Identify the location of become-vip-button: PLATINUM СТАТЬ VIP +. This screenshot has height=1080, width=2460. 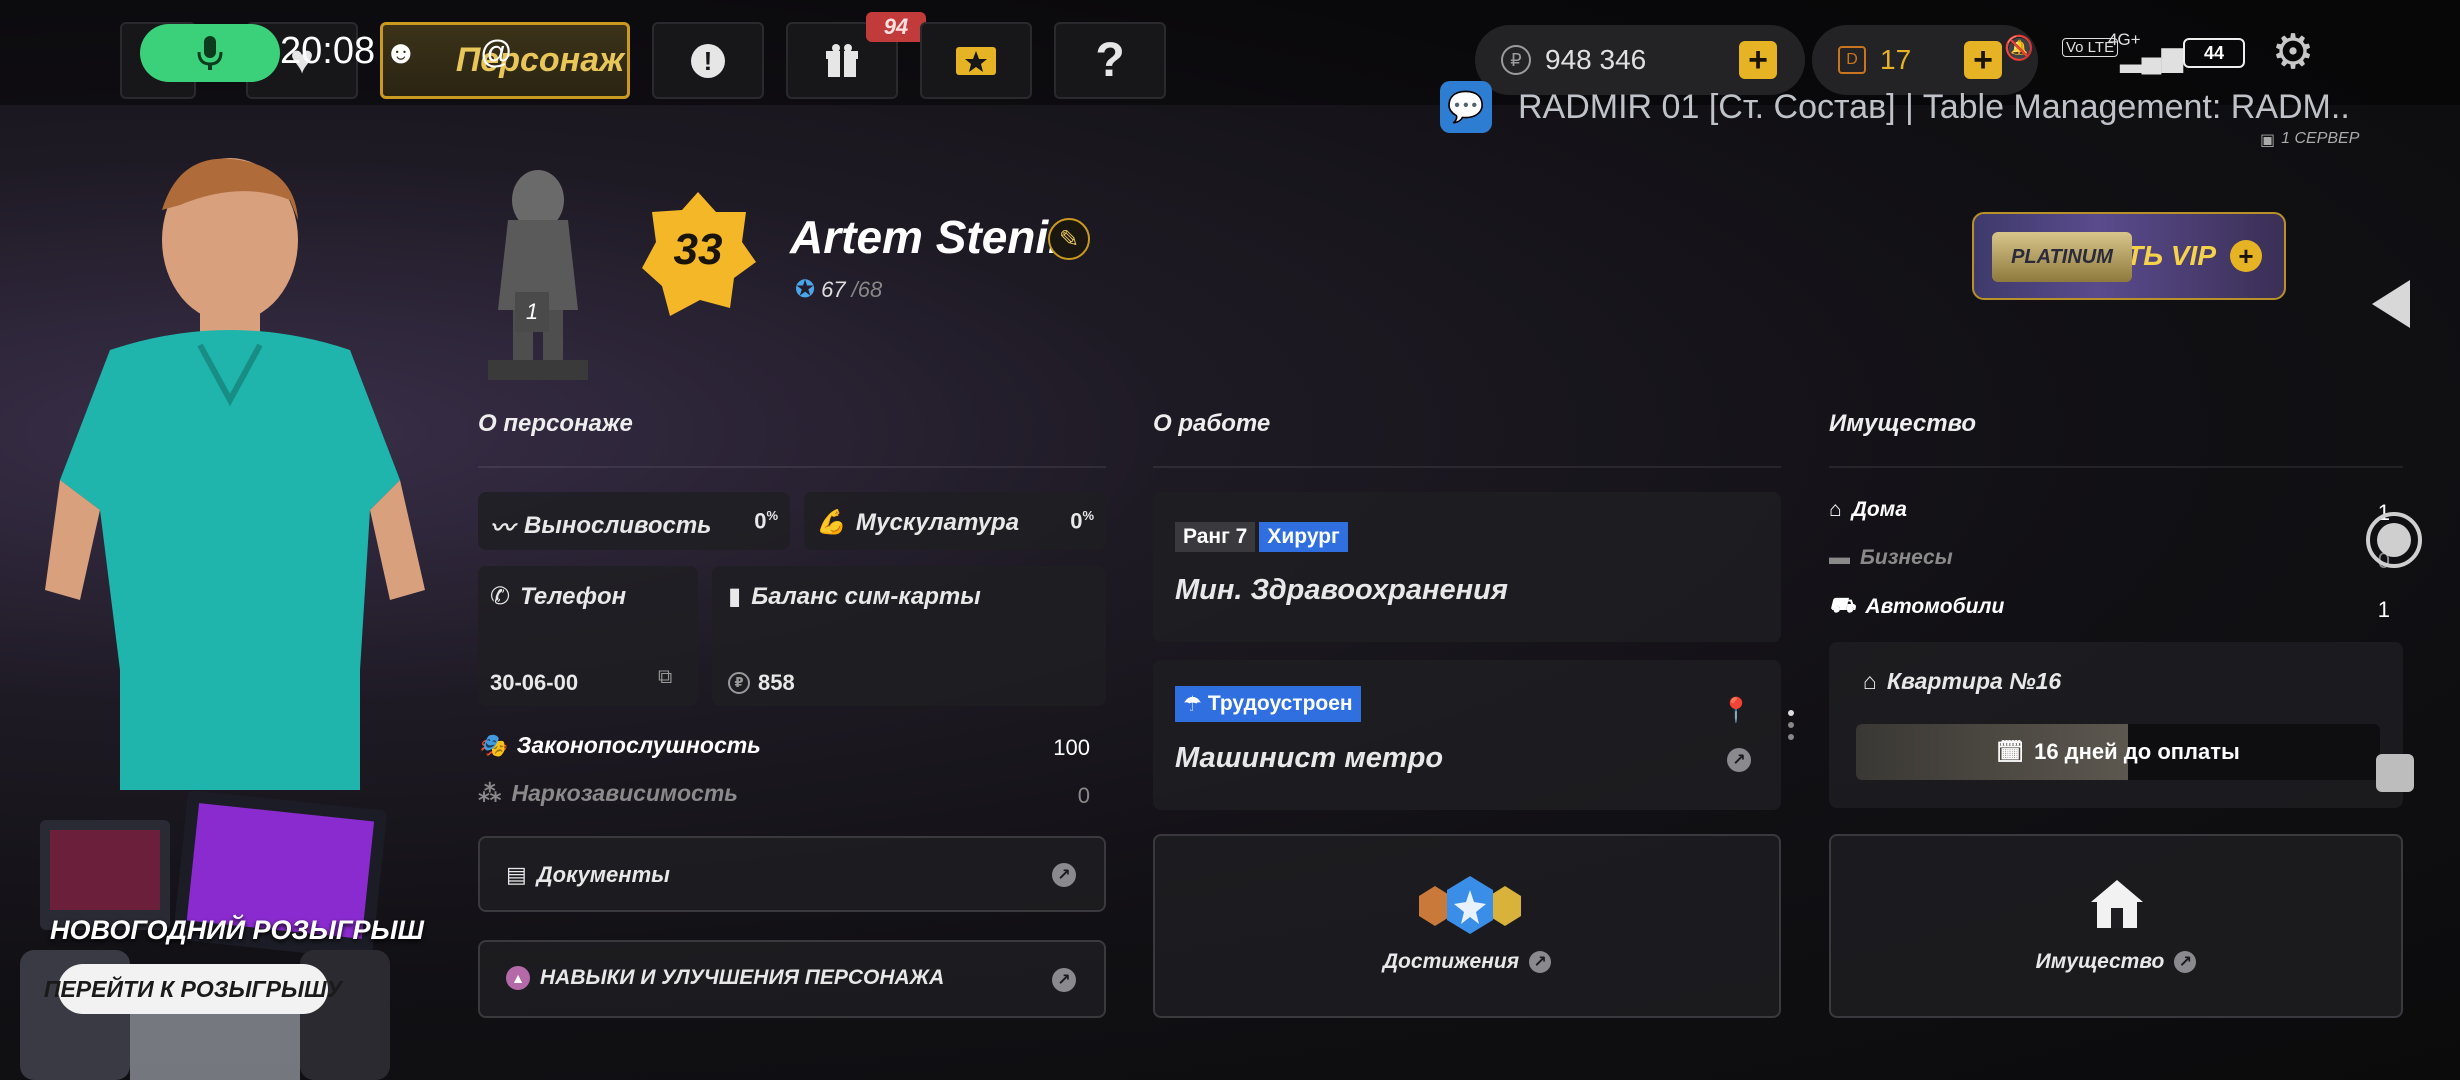
(2129, 256).